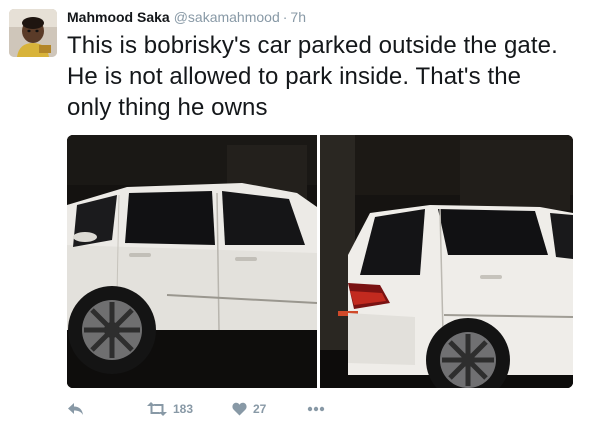  What do you see at coordinates (298, 17) in the screenshot?
I see `tweet-timestamp: 7h` at bounding box center [298, 17].